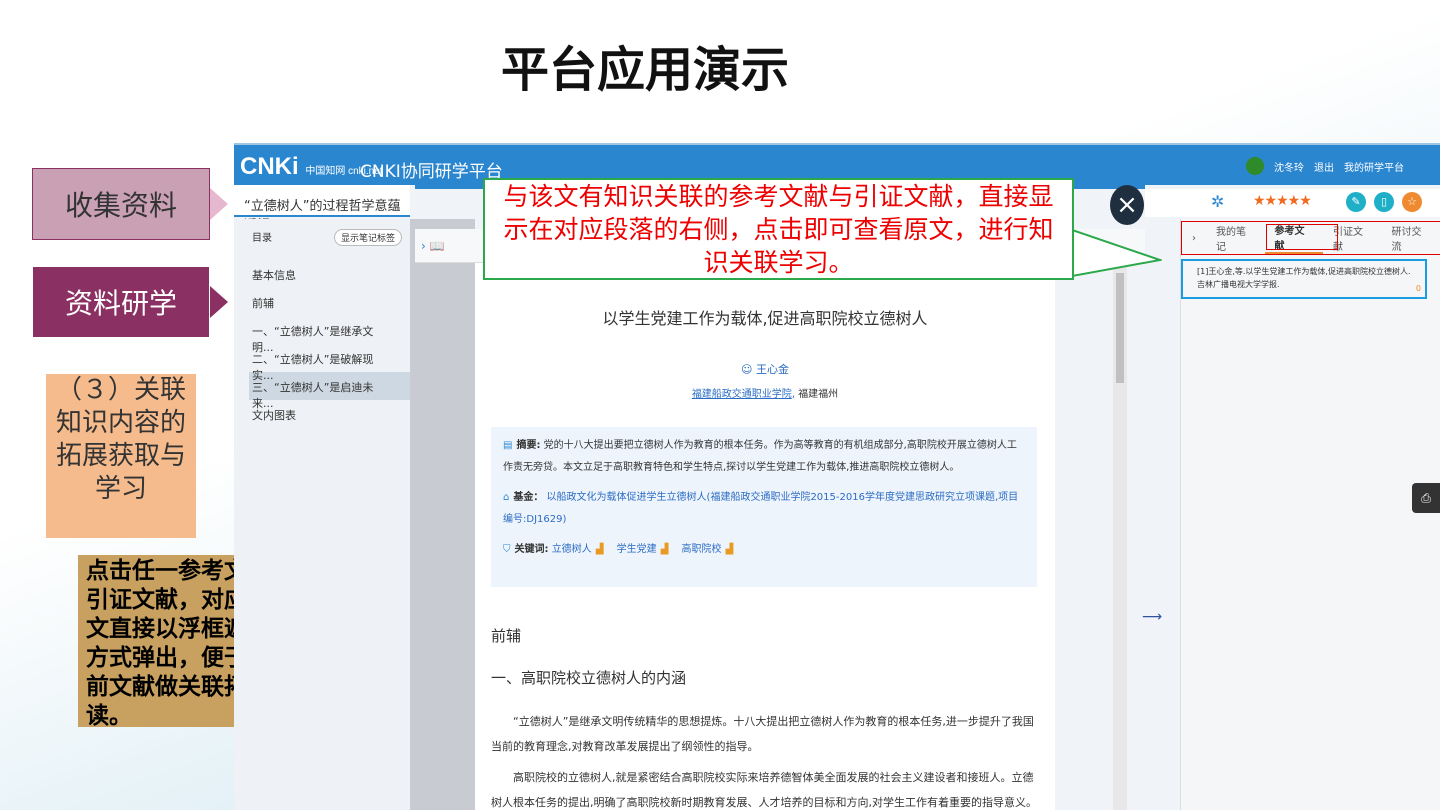 Image resolution: width=1440 pixels, height=810 pixels. Describe the element at coordinates (219, 204) in the screenshot. I see `collect-arrow-icon` at that location.